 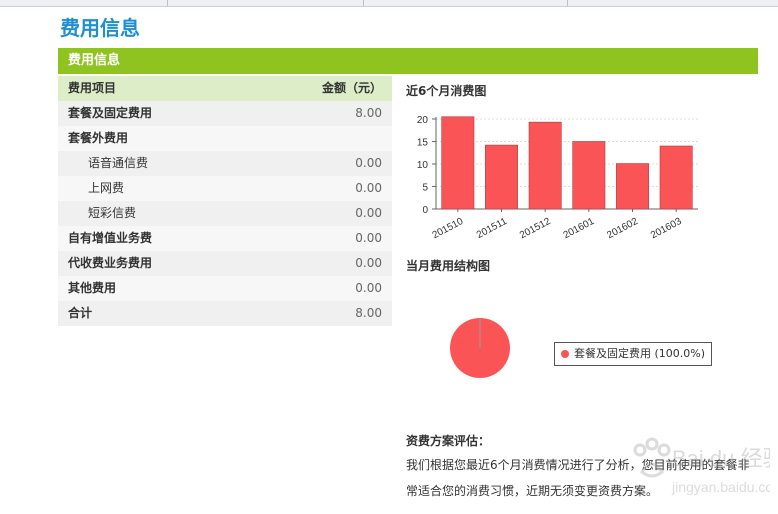 I want to click on row-label: 合计, so click(x=80, y=313).